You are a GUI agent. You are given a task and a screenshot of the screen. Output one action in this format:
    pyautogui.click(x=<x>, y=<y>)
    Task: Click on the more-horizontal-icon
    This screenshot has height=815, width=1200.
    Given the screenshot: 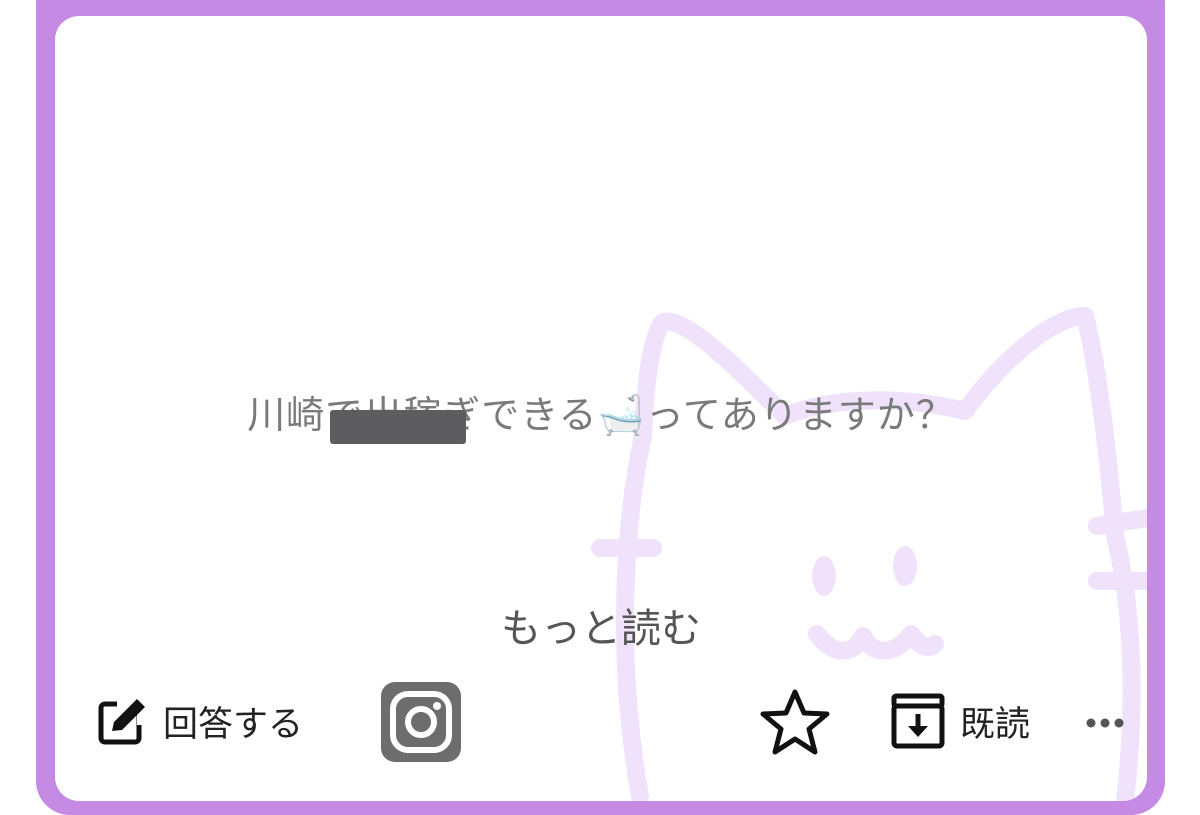 What is the action you would take?
    pyautogui.click(x=1105, y=723)
    